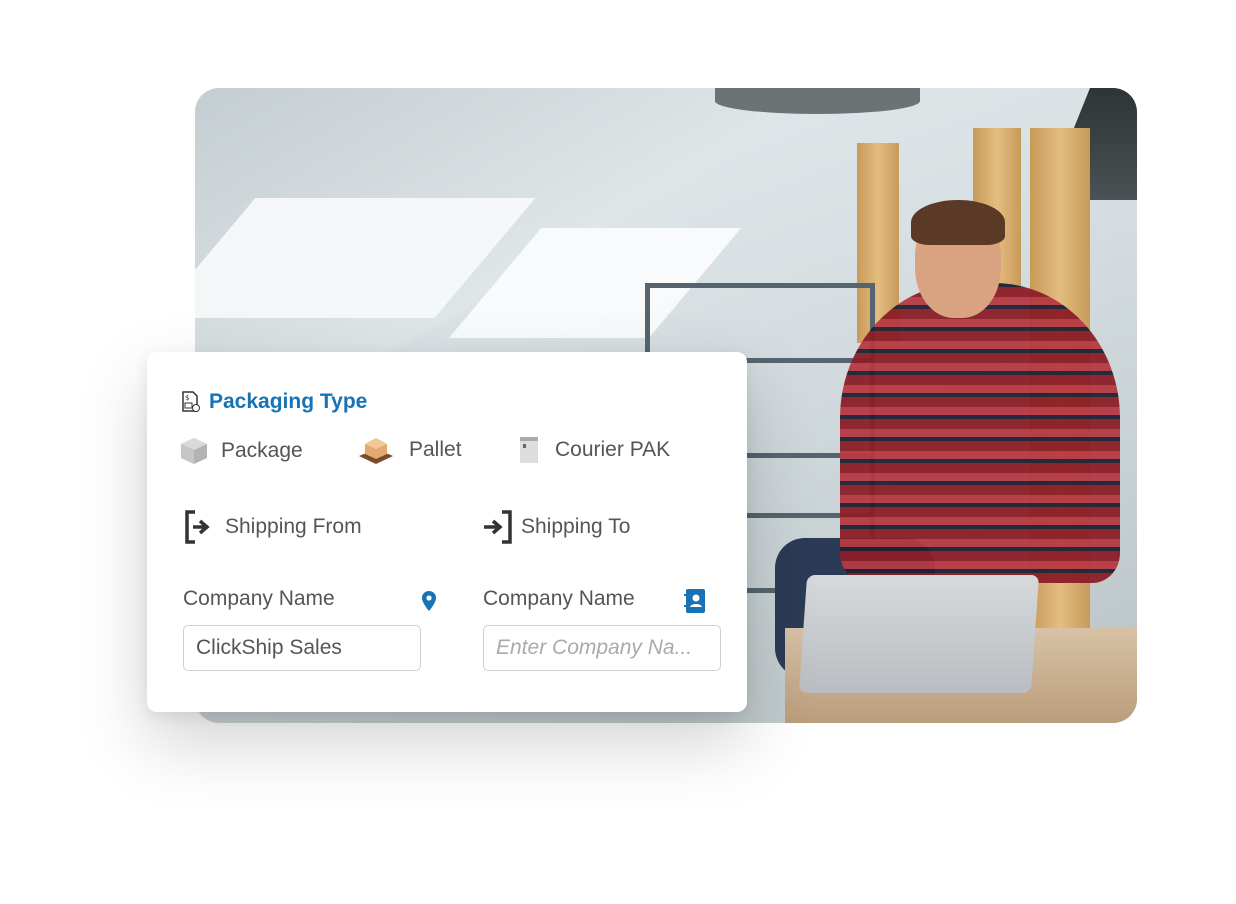  Describe the element at coordinates (980, 433) in the screenshot. I see `person` at that location.